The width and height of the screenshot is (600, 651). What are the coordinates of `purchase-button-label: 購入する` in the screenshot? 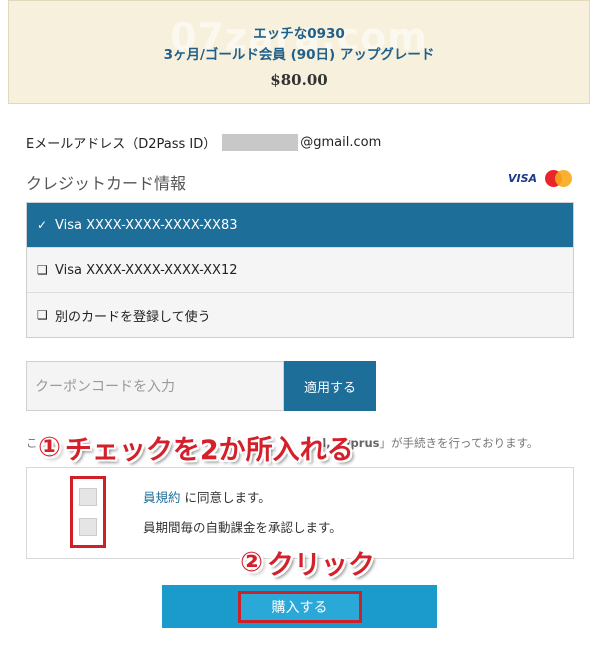 It's located at (299, 606).